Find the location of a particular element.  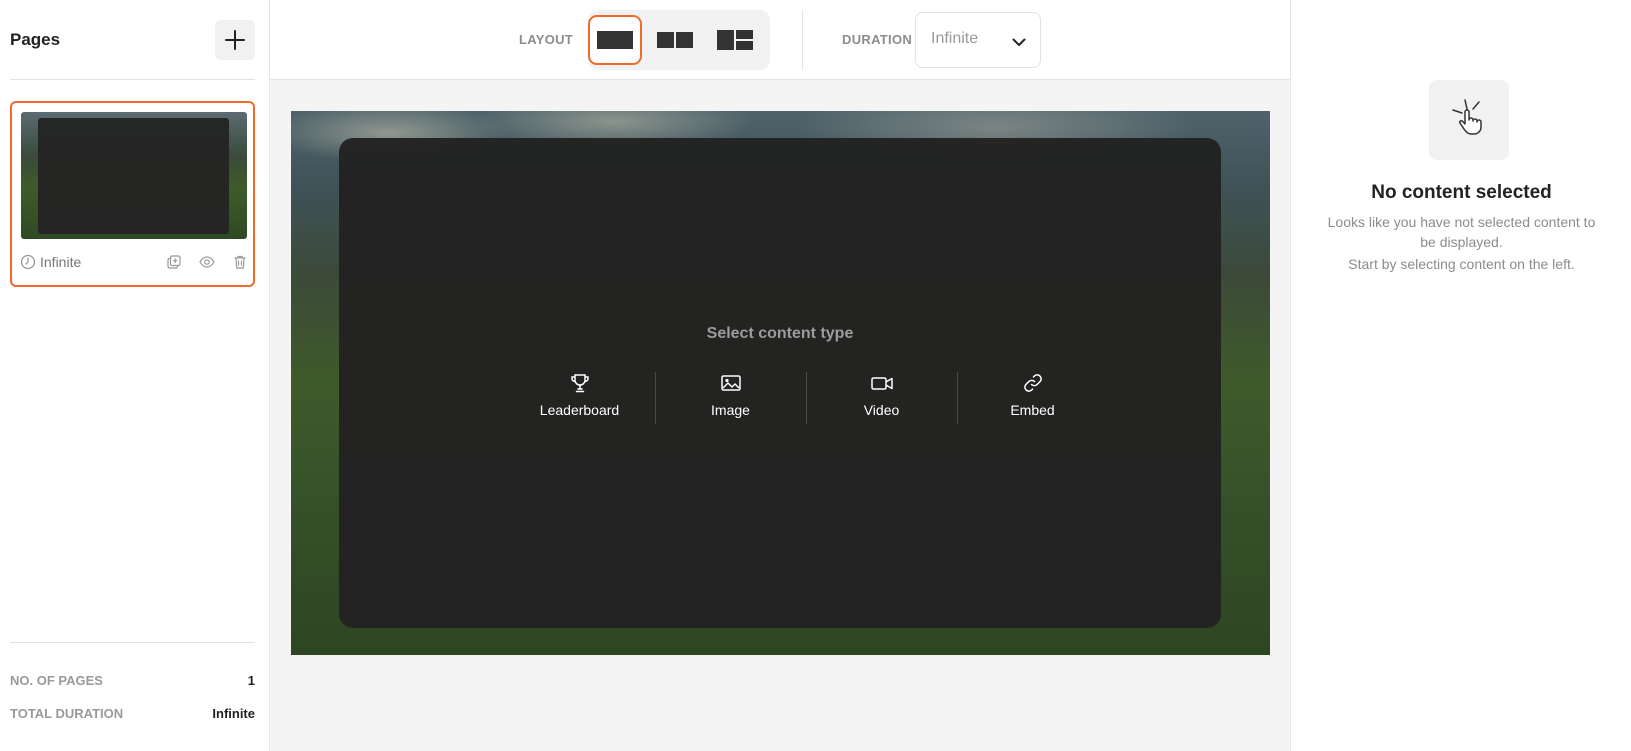

content-type-video: Video is located at coordinates (881, 398).